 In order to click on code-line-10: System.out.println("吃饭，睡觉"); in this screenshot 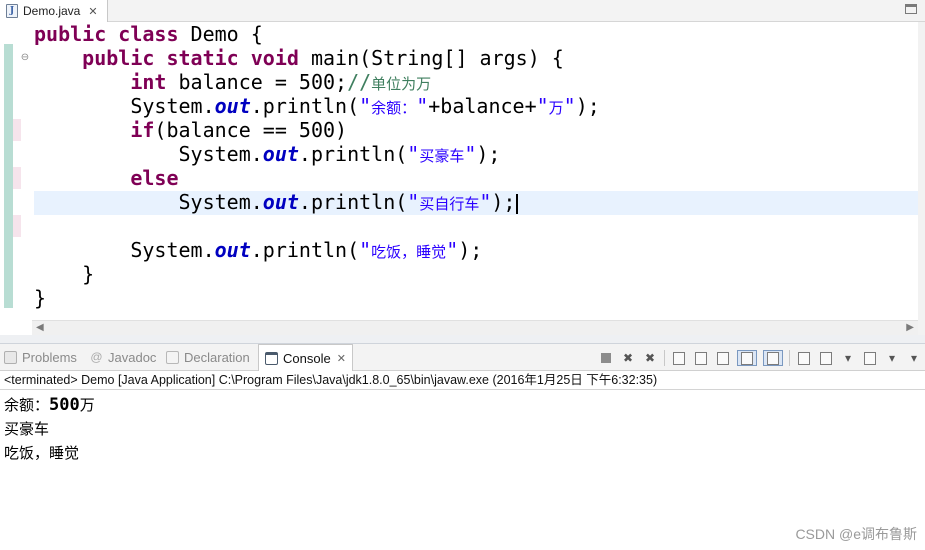, I will do `click(258, 250)`.